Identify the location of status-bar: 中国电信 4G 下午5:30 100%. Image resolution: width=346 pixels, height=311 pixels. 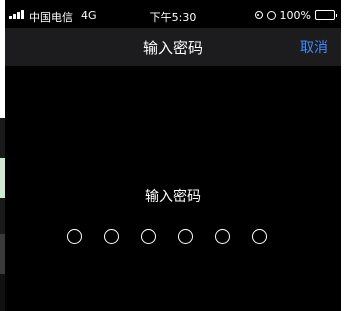
(173, 14).